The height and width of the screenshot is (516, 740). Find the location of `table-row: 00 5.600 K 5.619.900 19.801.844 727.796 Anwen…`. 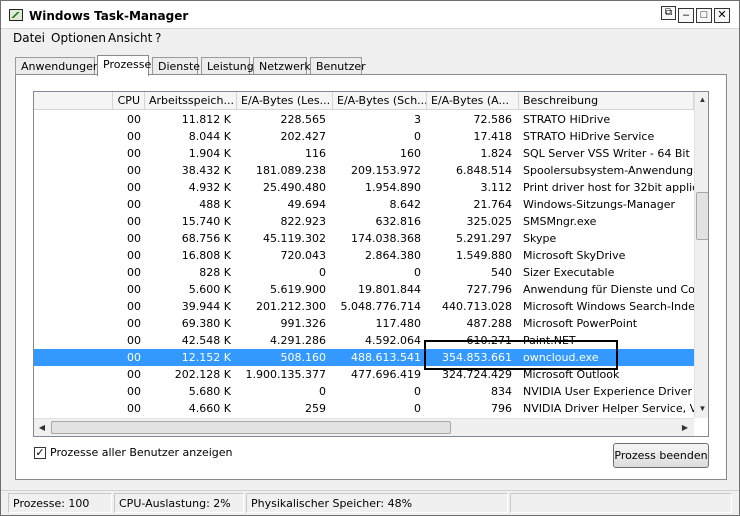

table-row: 00 5.600 K 5.619.900 19.801.844 727.796 Anwen… is located at coordinates (364, 289).